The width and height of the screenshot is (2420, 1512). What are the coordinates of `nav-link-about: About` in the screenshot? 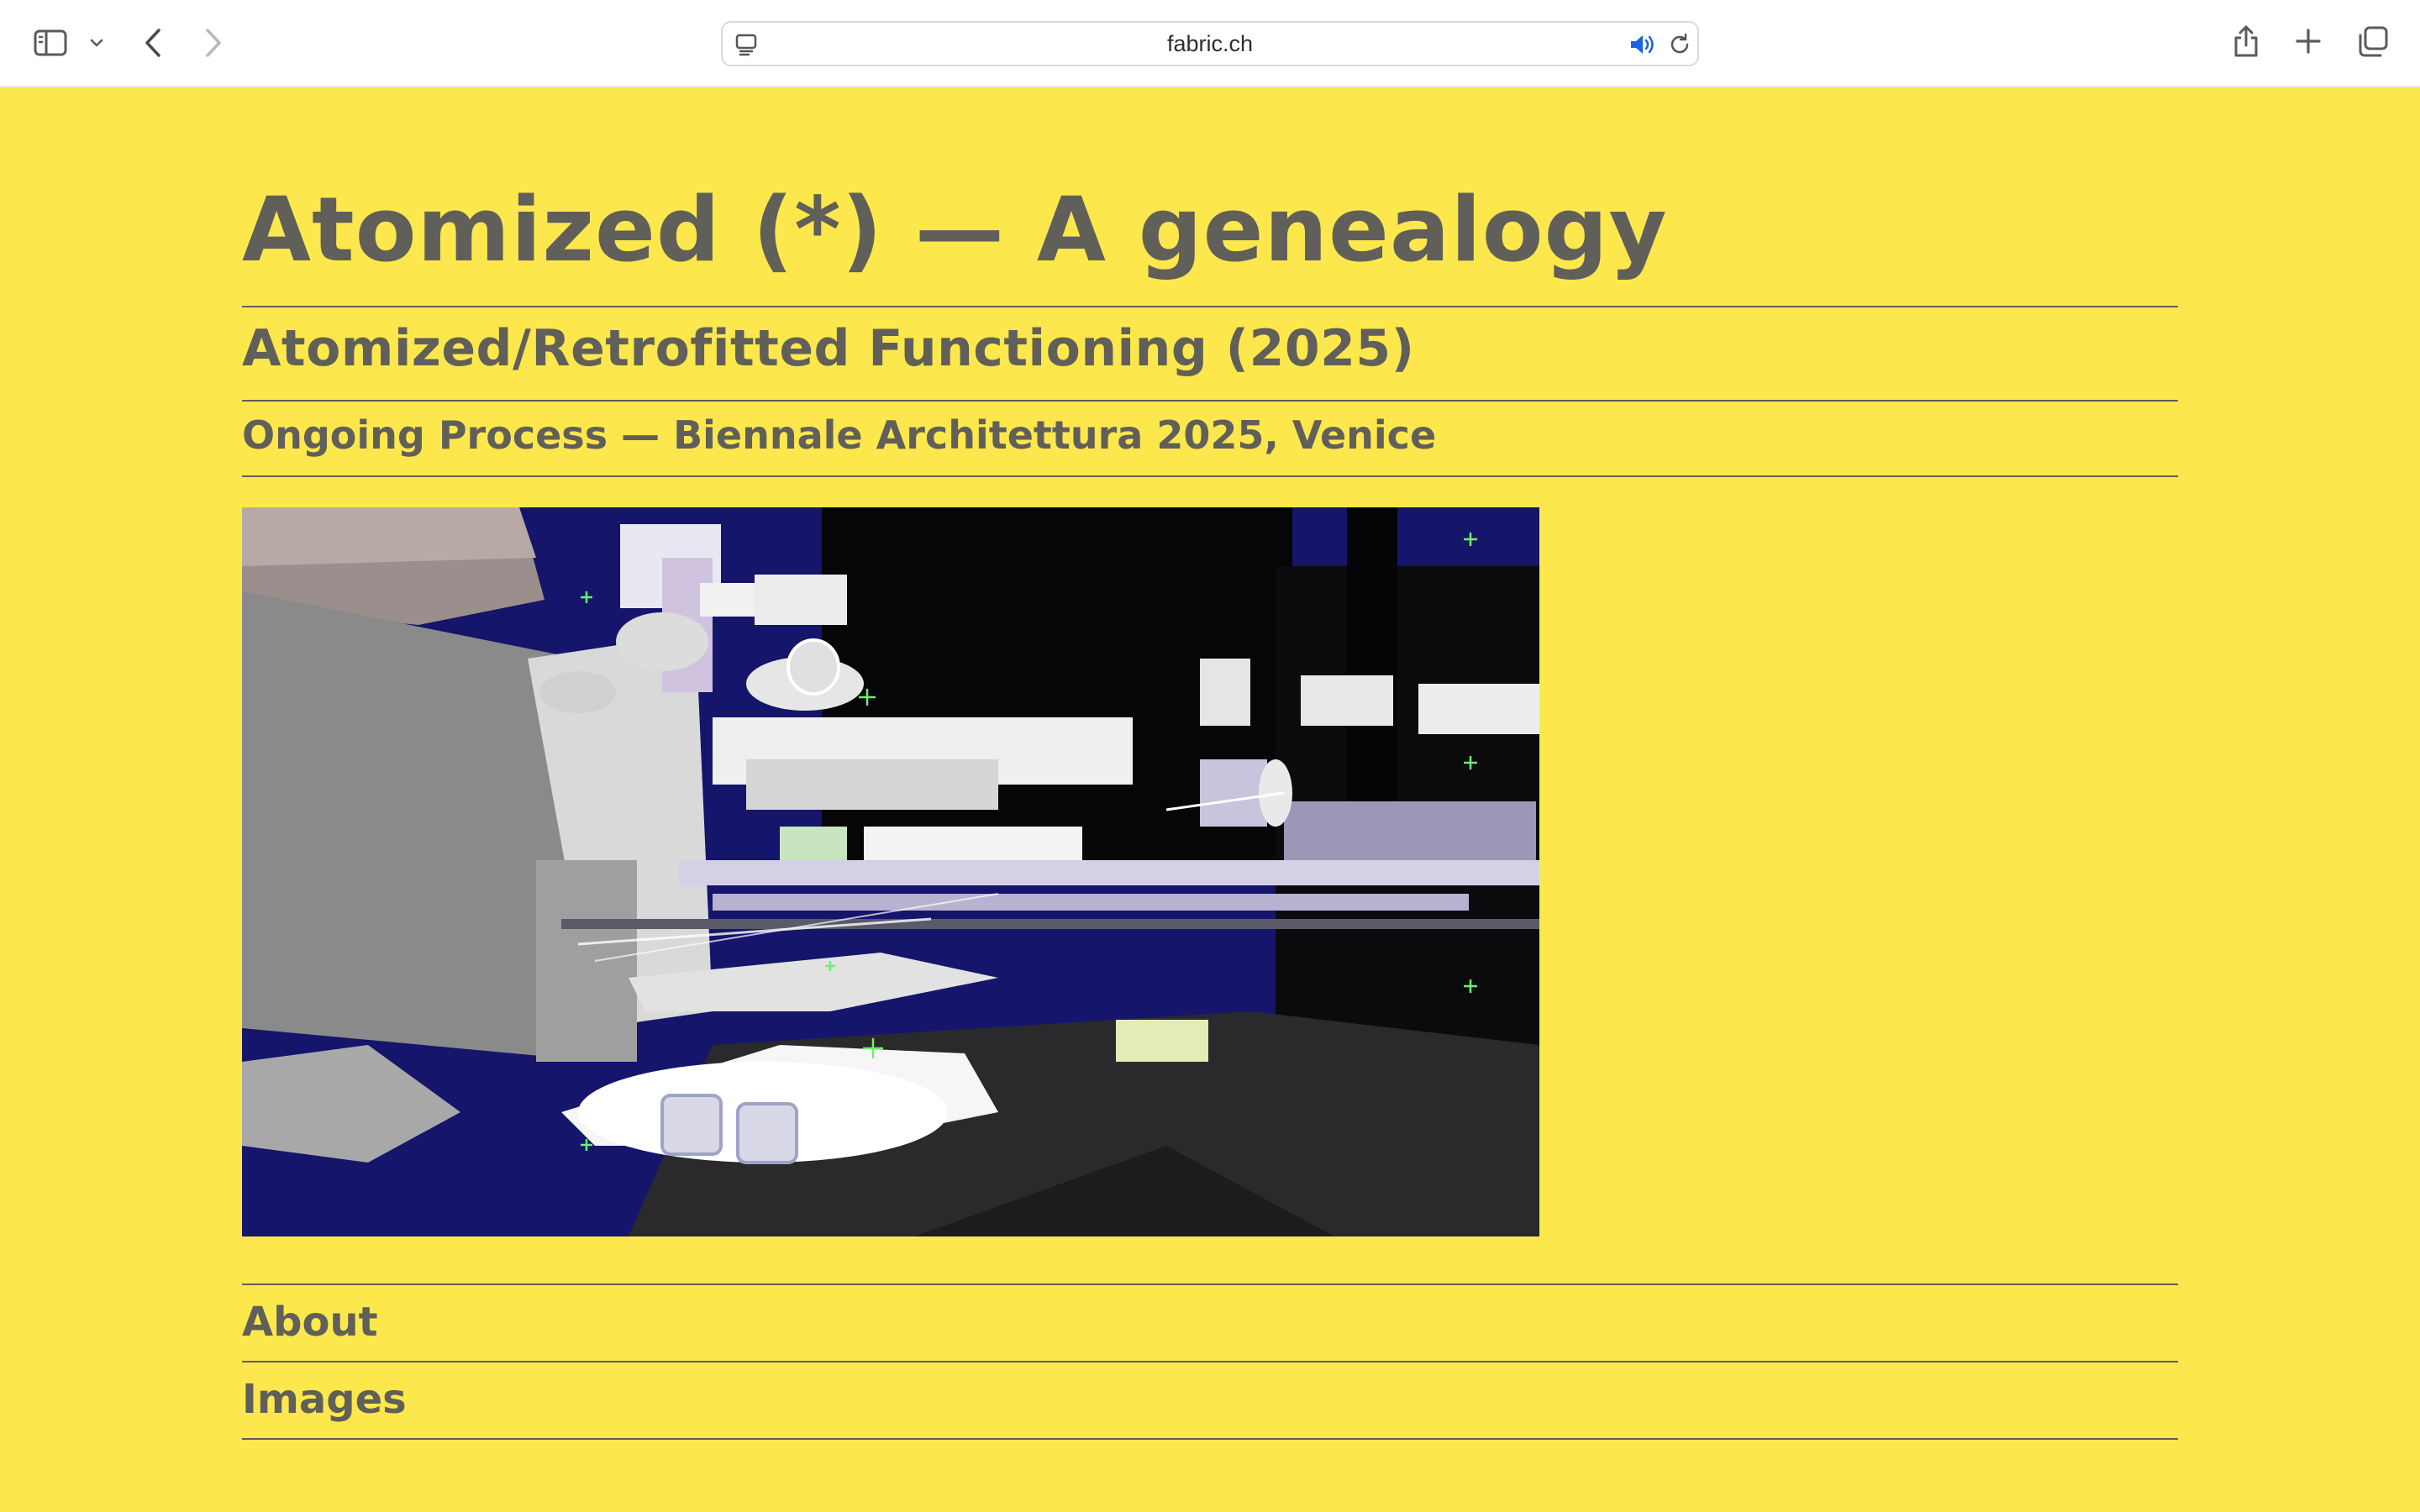 It's located at (310, 1322).